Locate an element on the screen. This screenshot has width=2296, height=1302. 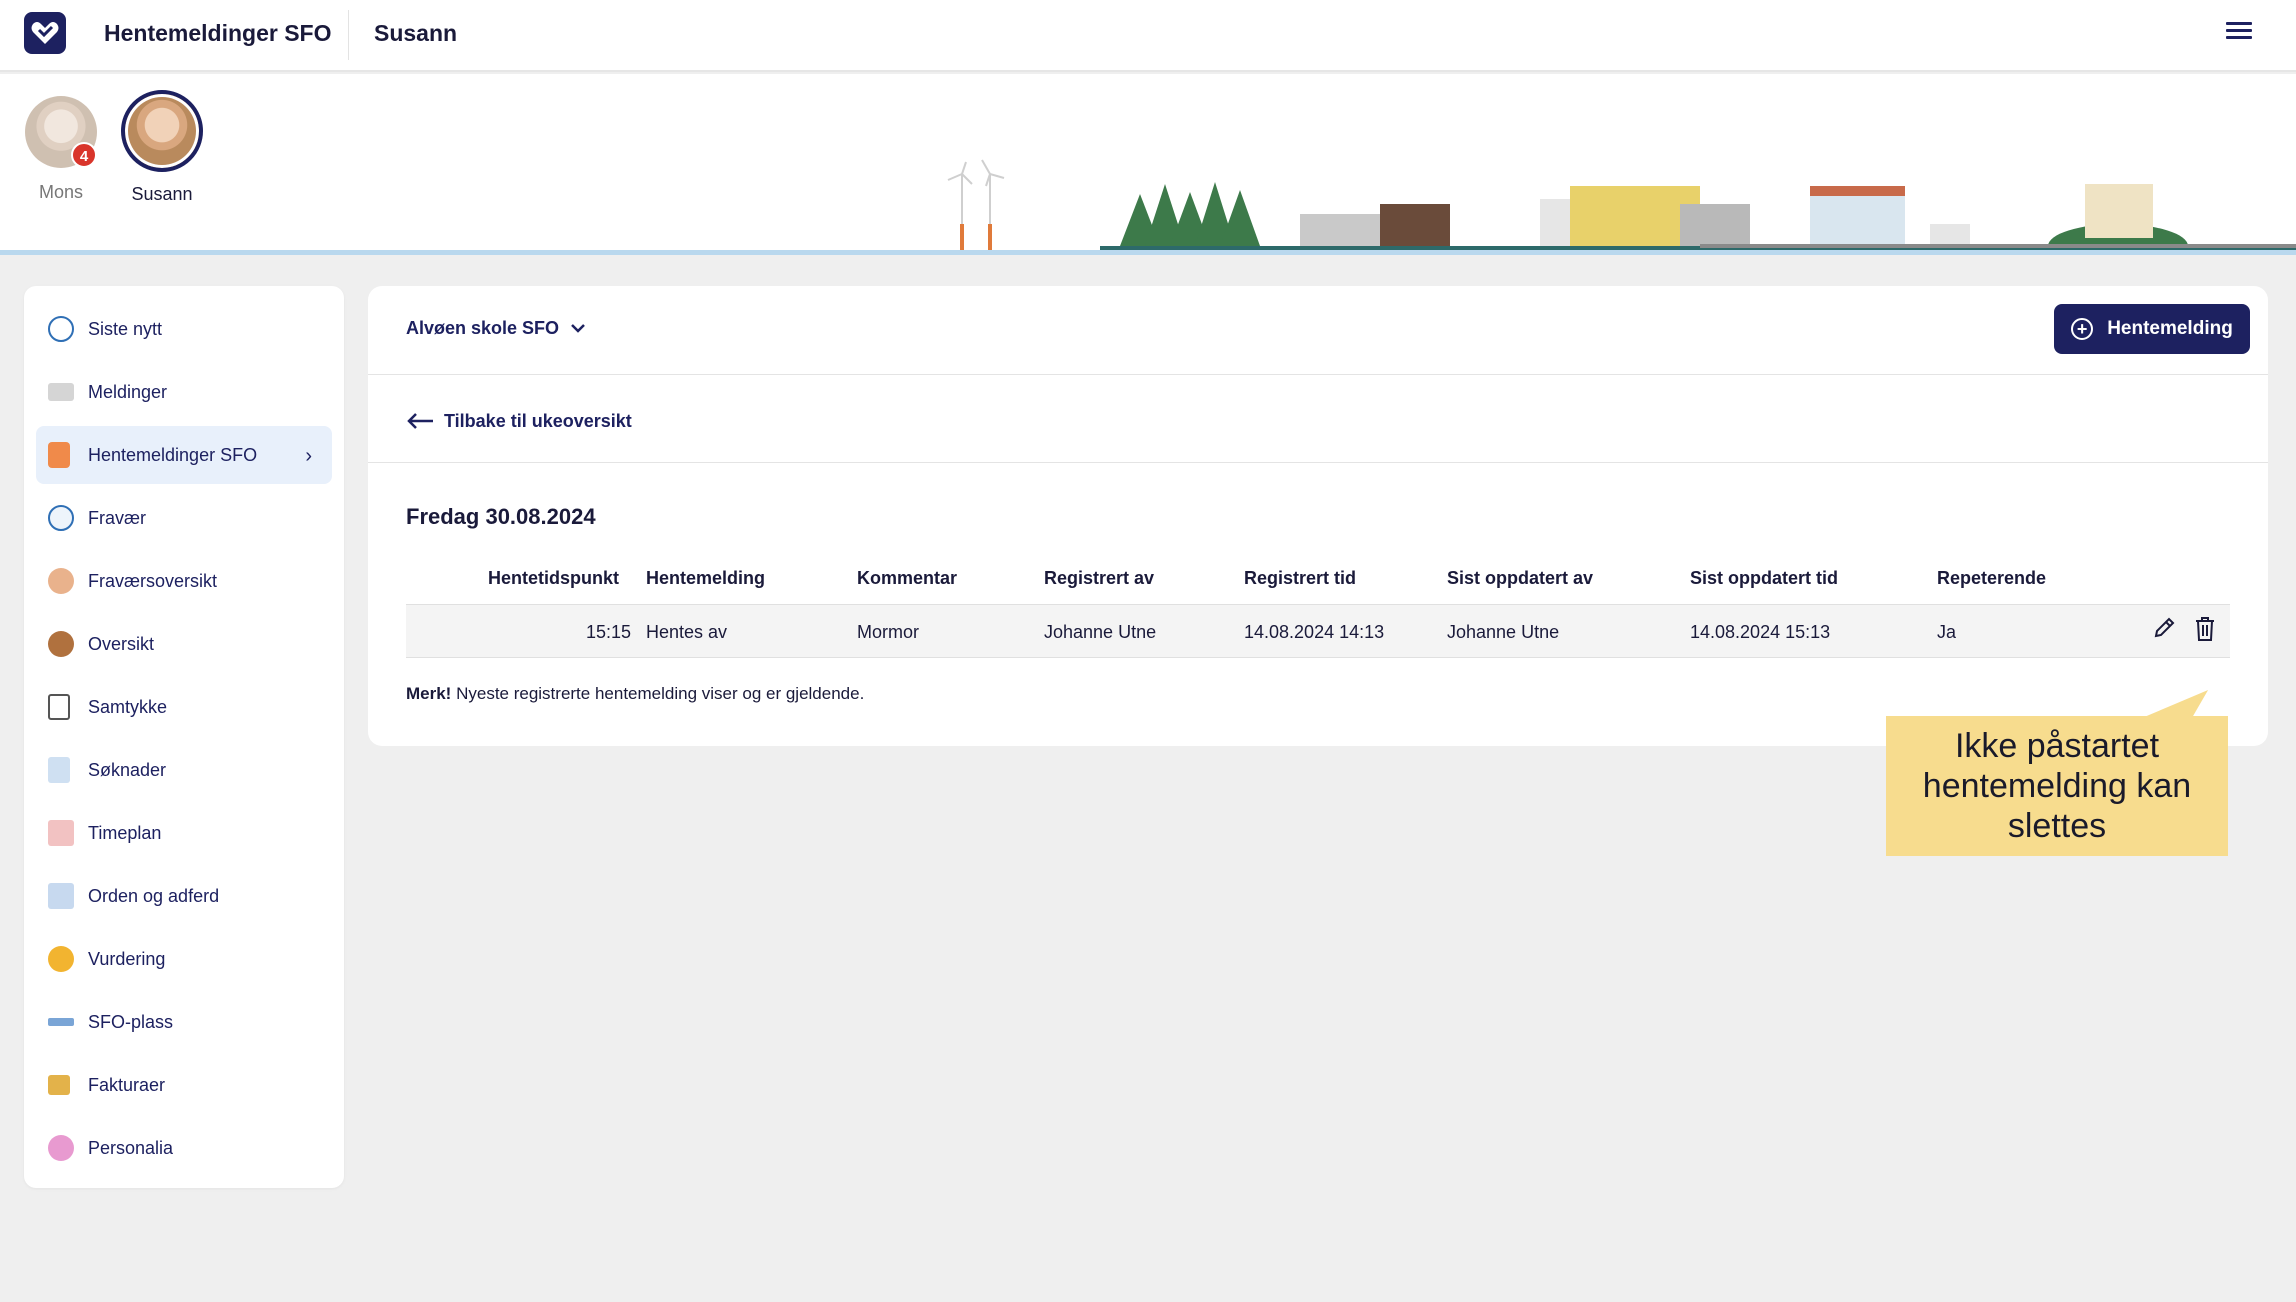
sidebar-item-label: Hentemeldinger SFO is located at coordinates (173, 454).